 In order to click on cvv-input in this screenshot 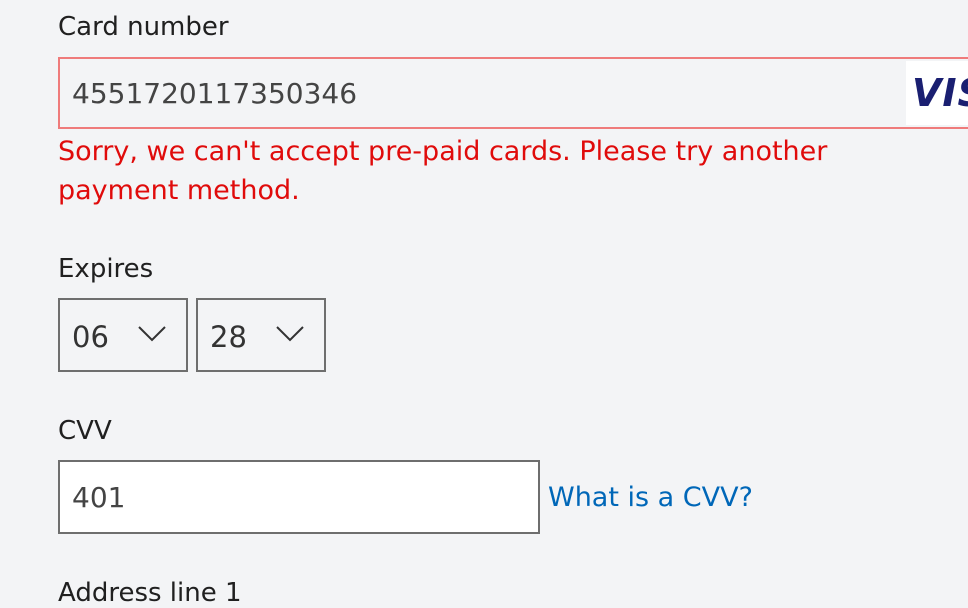, I will do `click(299, 497)`.